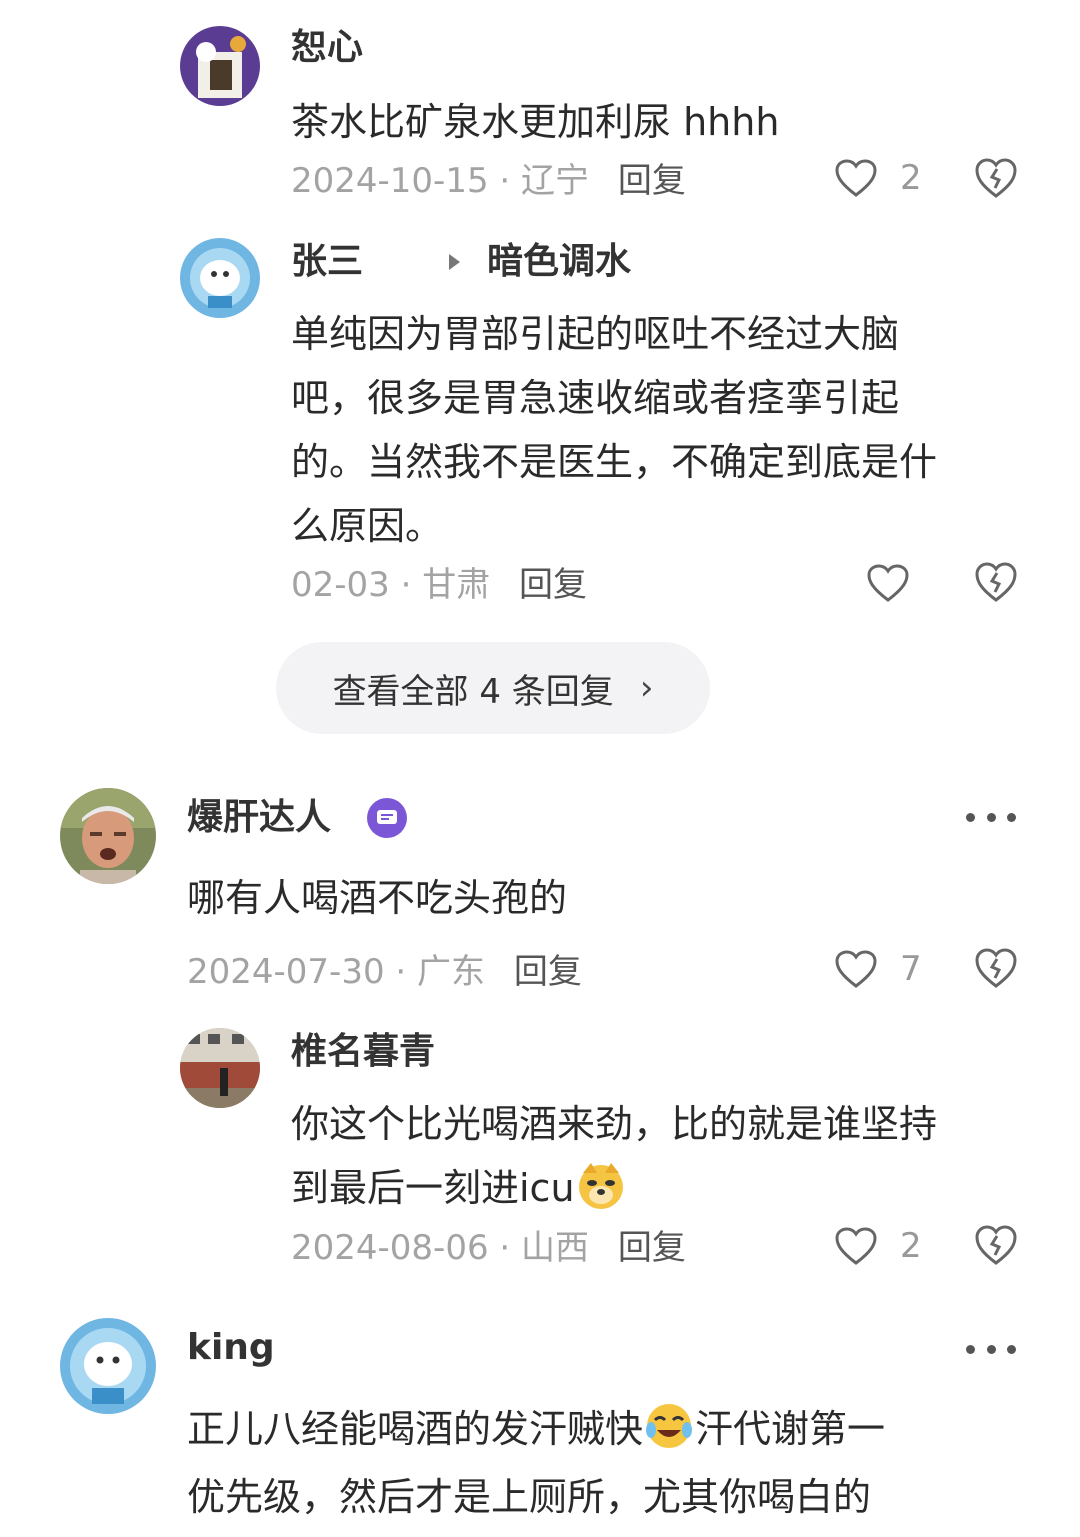  Describe the element at coordinates (390, 1248) in the screenshot. I see `comment-date: 2024-08-06` at that location.